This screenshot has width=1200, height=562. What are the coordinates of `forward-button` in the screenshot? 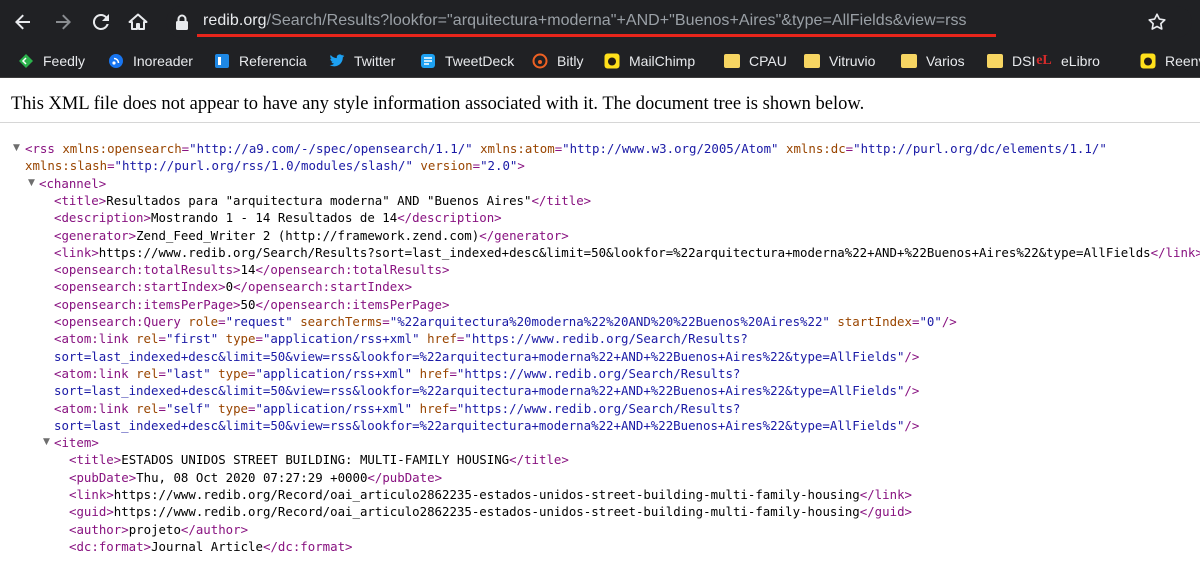 It's located at (63, 22).